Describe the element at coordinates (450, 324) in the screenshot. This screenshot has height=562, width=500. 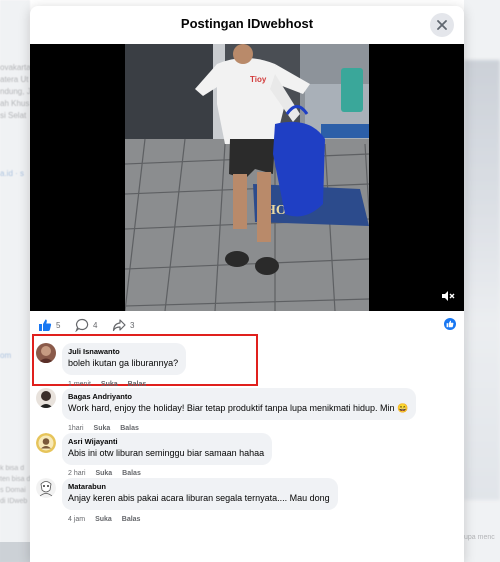
I see `like-reaction-badge-icon` at that location.